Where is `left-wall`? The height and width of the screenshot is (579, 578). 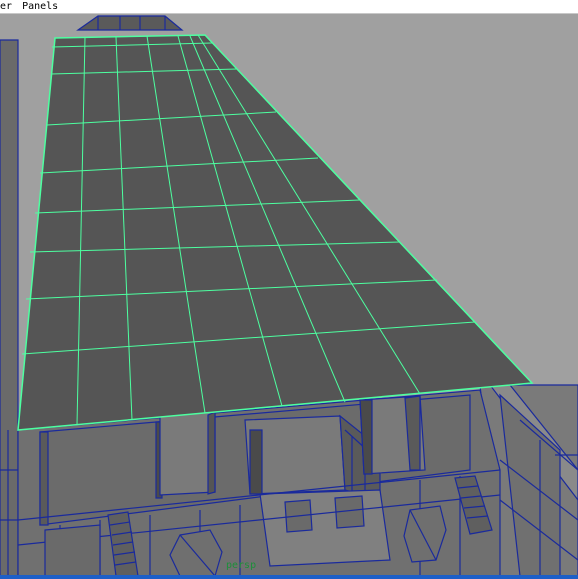
left-wall is located at coordinates (9, 307).